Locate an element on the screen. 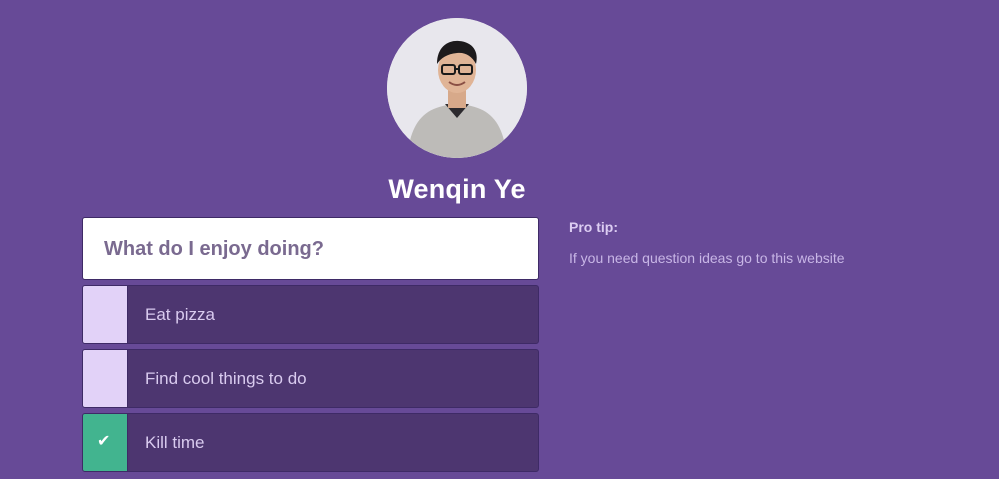 This screenshot has height=479, width=999. answer-option: Find cool things to do is located at coordinates (310, 378).